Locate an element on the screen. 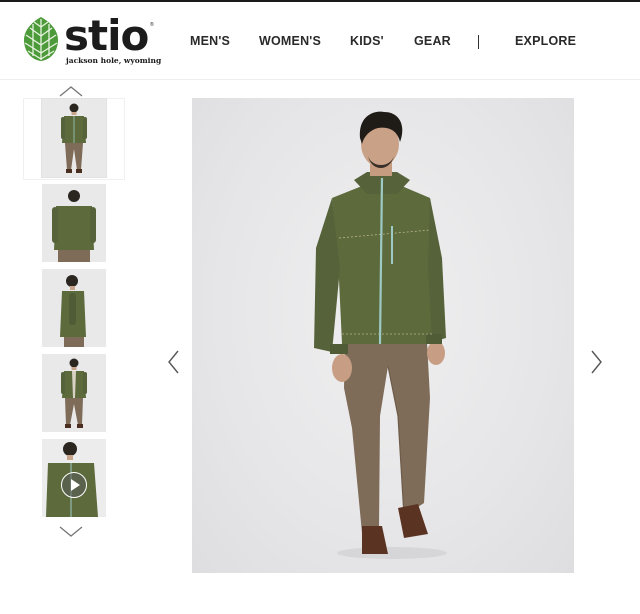  thumbnail-back is located at coordinates (74, 223).